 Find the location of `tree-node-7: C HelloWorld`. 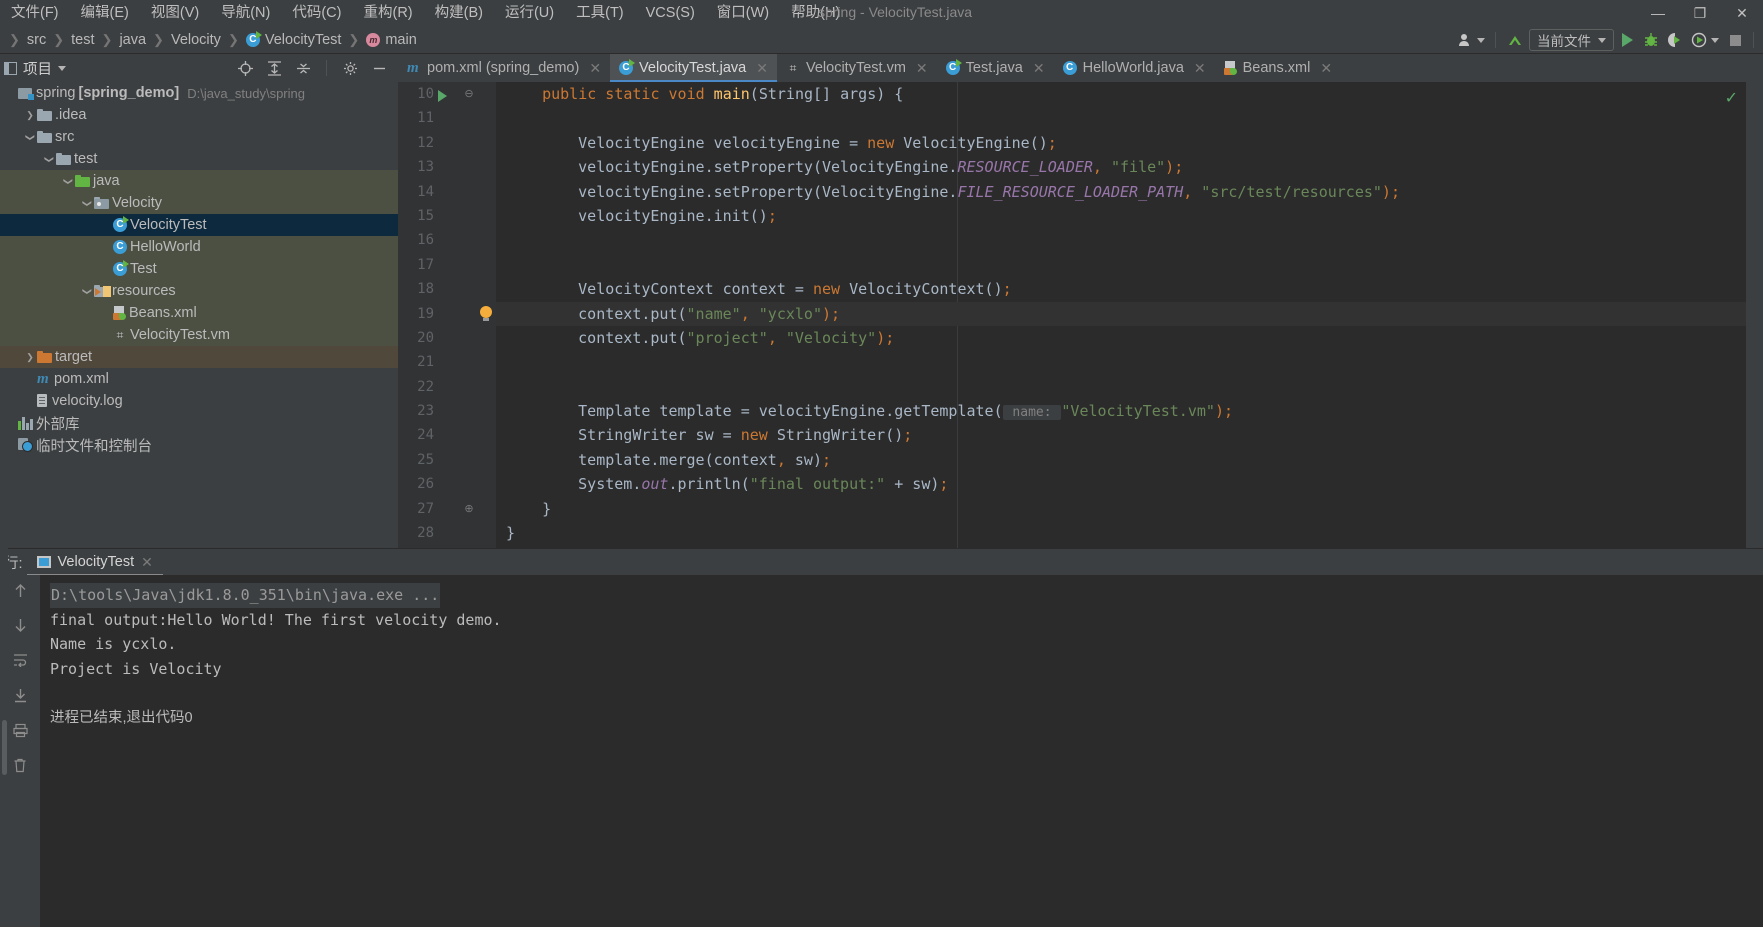

tree-node-7: C HelloWorld is located at coordinates (199, 247).